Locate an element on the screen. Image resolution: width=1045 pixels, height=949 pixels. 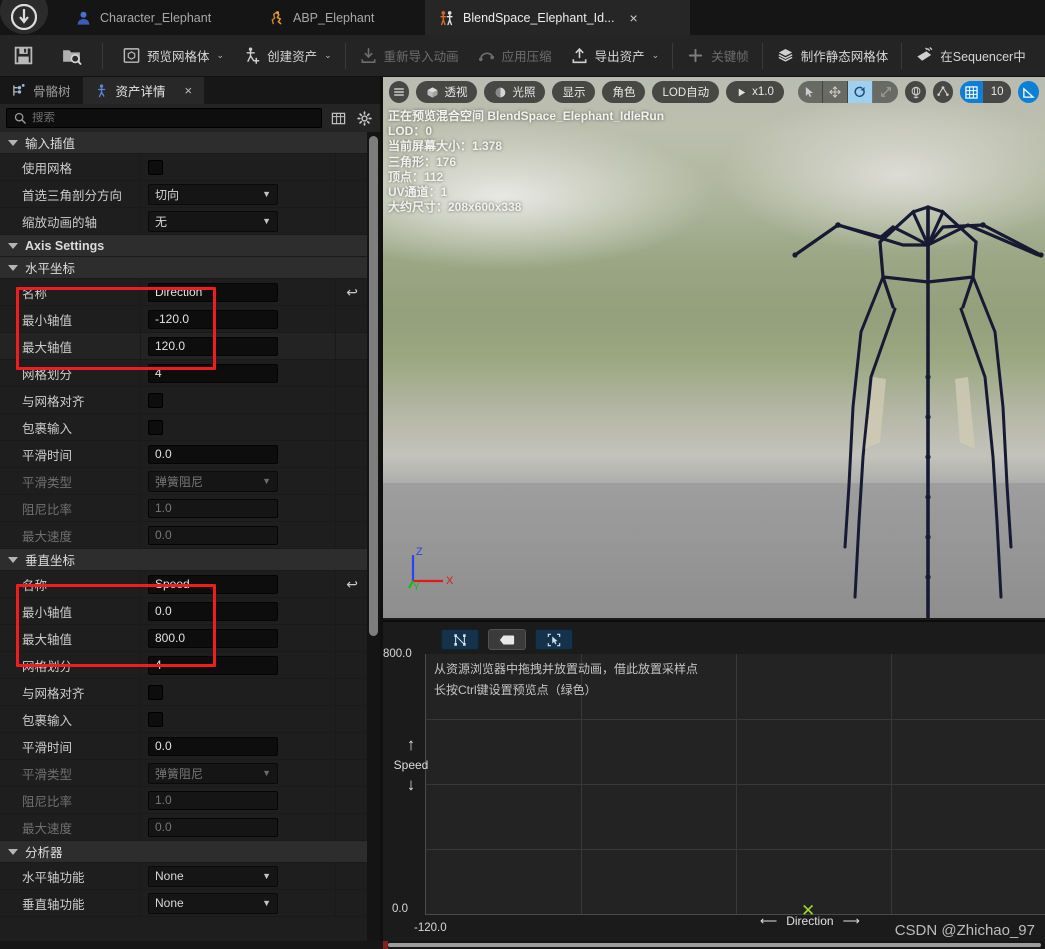
vertical-smoothing-time-input: 0.0 is located at coordinates (213, 746).